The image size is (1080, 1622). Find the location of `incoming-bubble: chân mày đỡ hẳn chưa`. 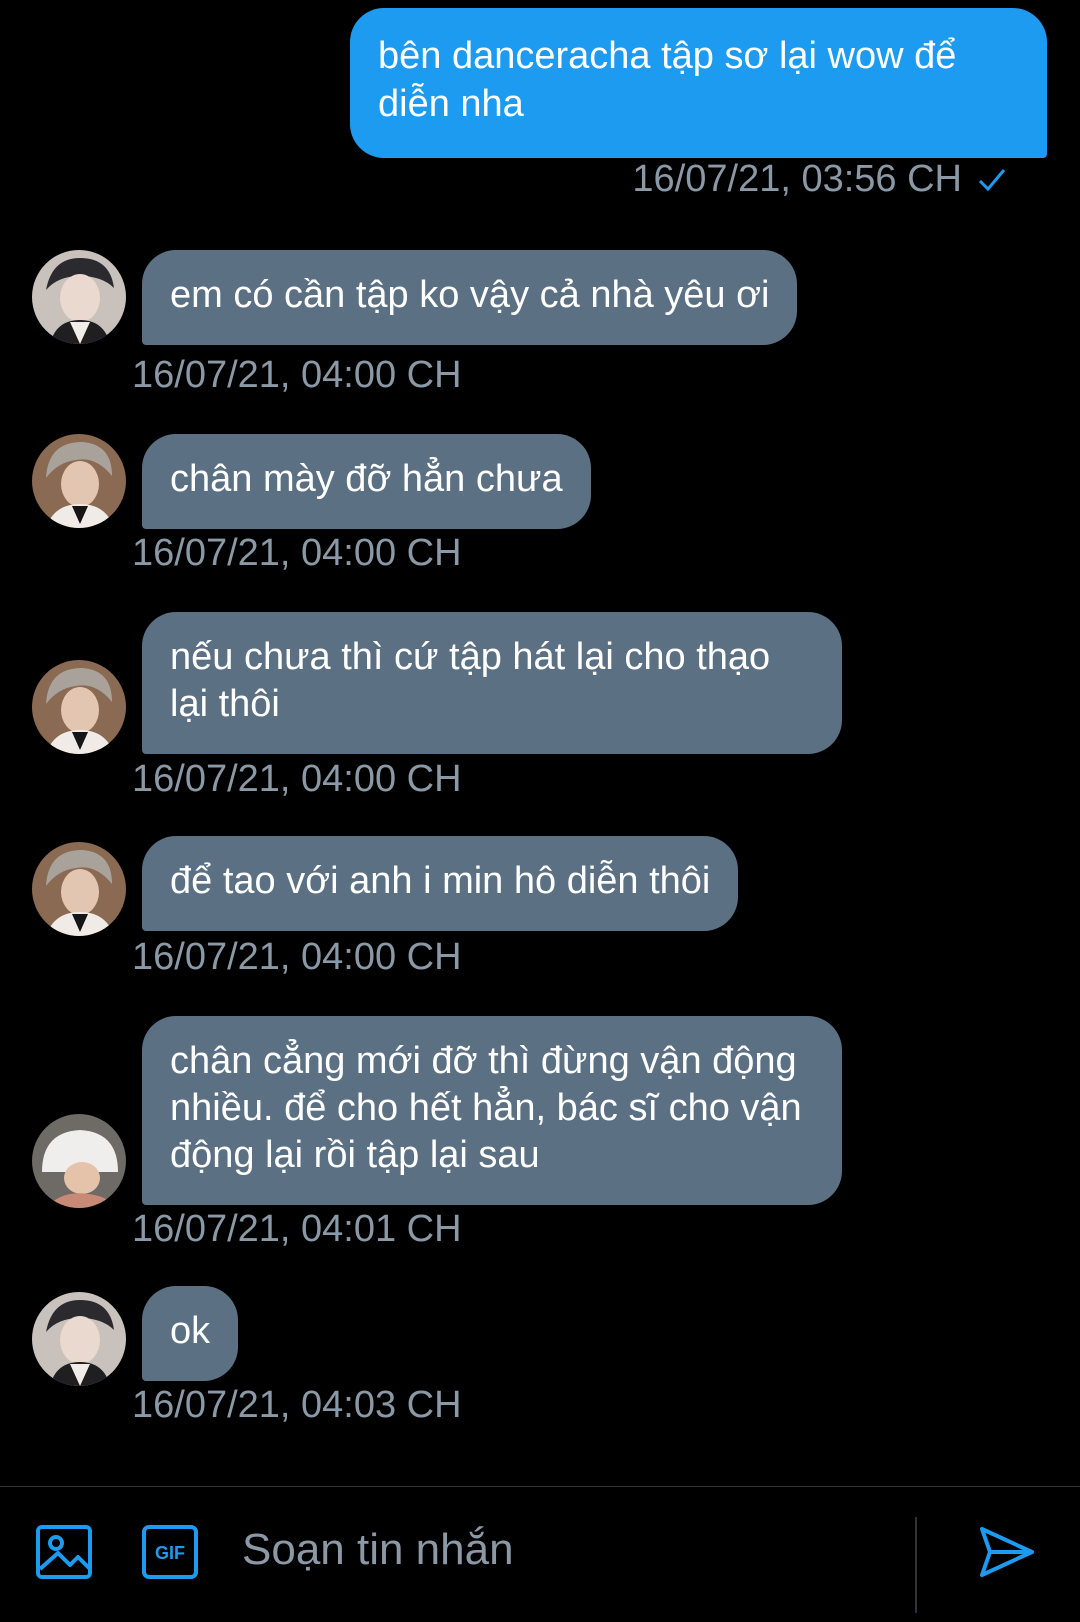

incoming-bubble: chân mày đỡ hẳn chưa is located at coordinates (366, 481).